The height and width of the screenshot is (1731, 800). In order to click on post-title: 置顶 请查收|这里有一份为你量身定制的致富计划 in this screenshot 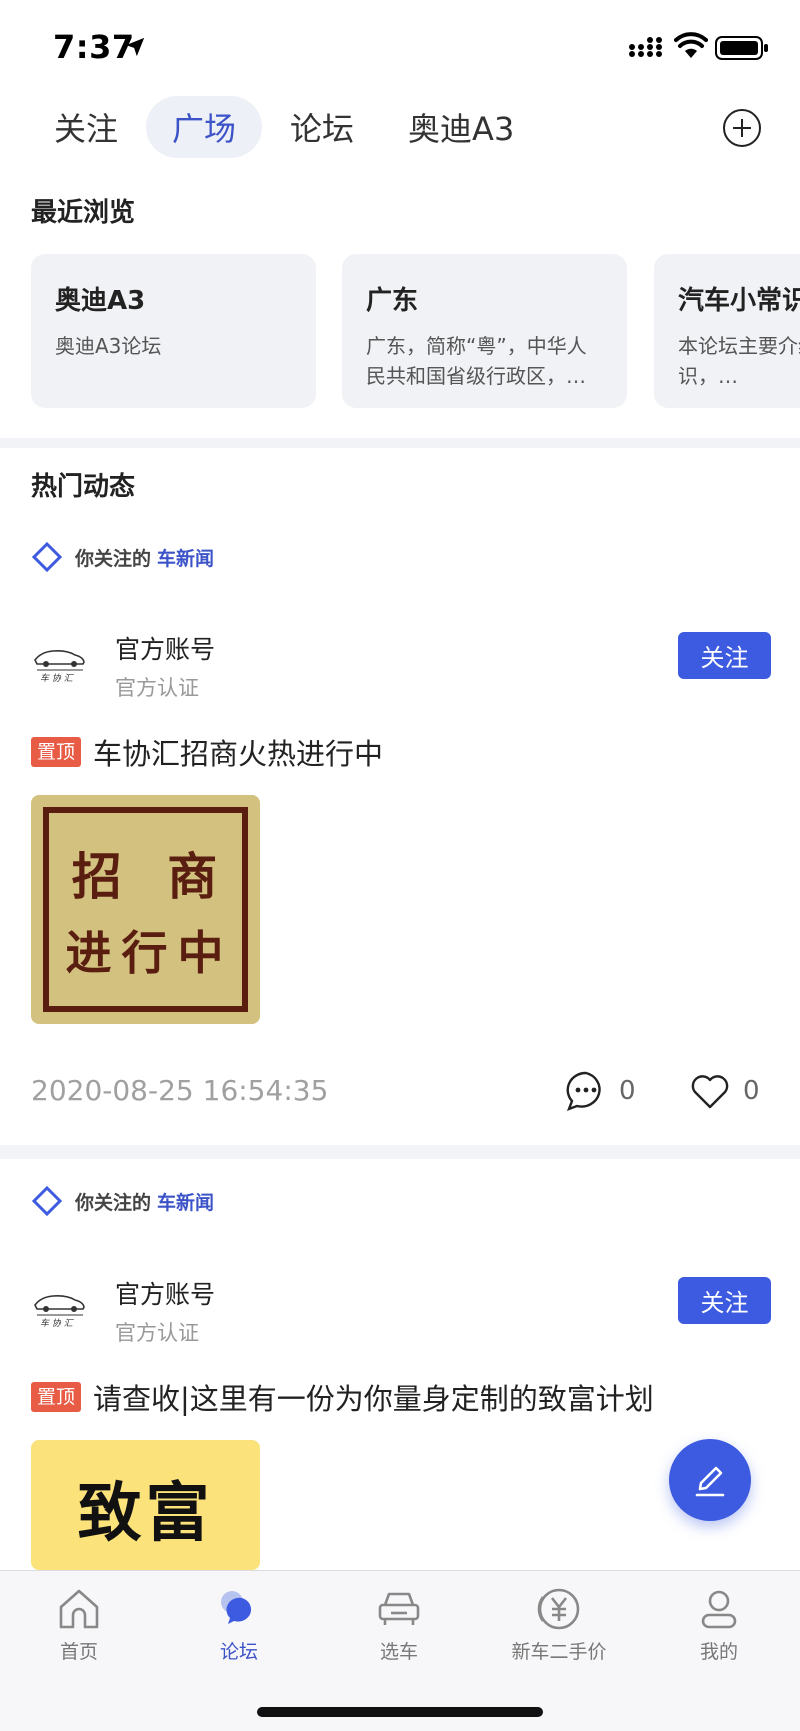, I will do `click(342, 1397)`.